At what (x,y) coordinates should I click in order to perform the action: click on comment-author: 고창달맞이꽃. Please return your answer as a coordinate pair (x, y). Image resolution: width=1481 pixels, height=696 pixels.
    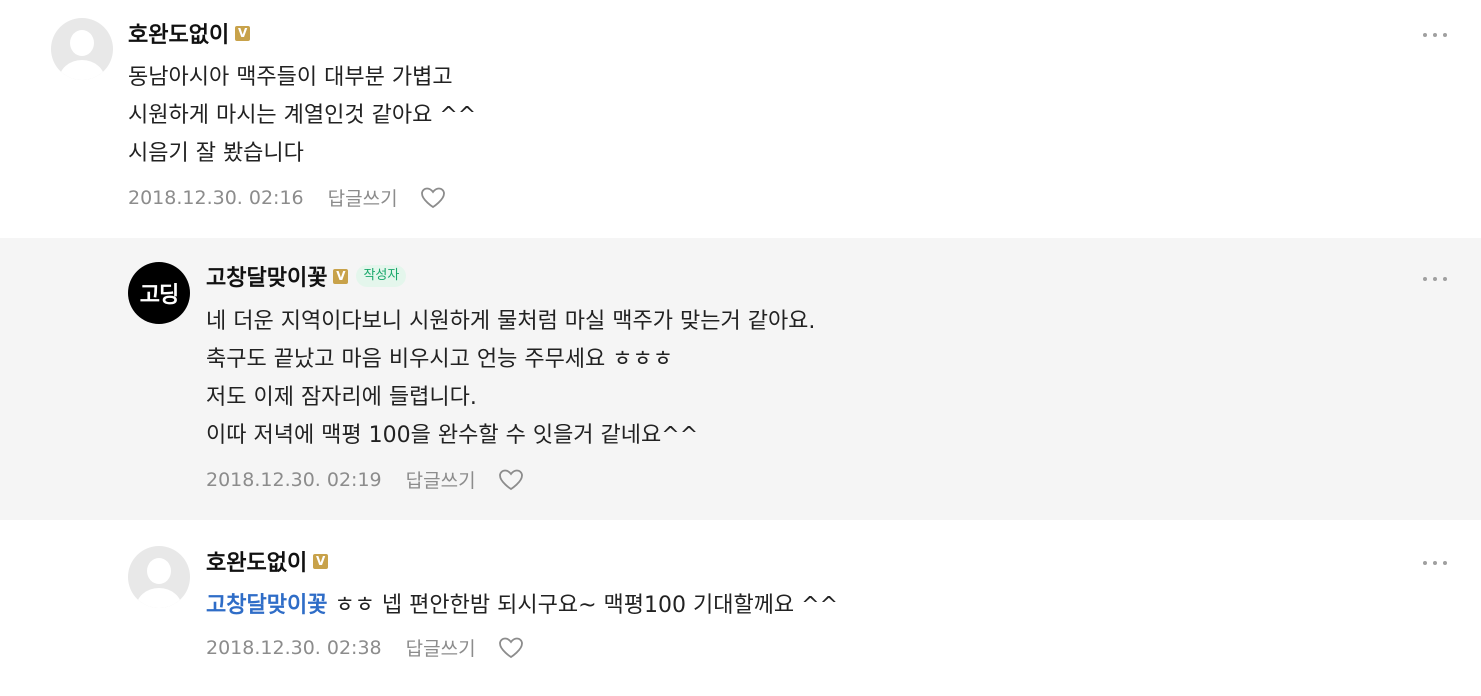
    Looking at the image, I should click on (266, 276).